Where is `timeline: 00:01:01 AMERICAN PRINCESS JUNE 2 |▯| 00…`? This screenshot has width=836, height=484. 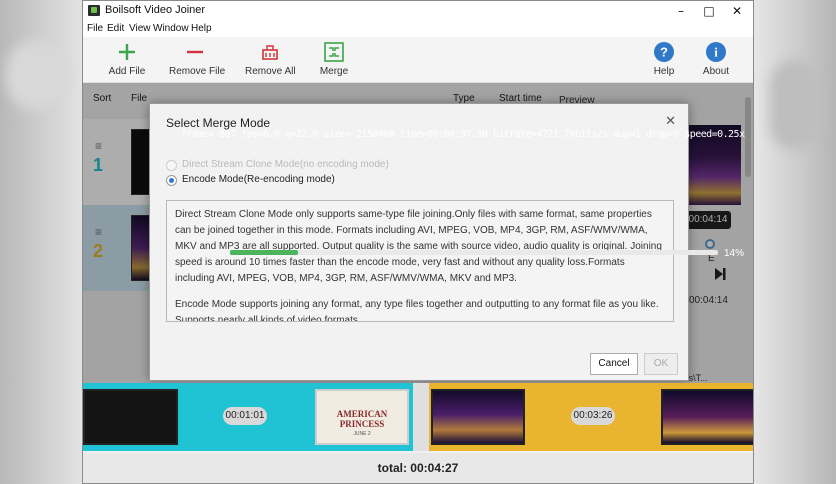
timeline: 00:01:01 AMERICAN PRINCESS JUNE 2 |▯| 00… is located at coordinates (418, 417).